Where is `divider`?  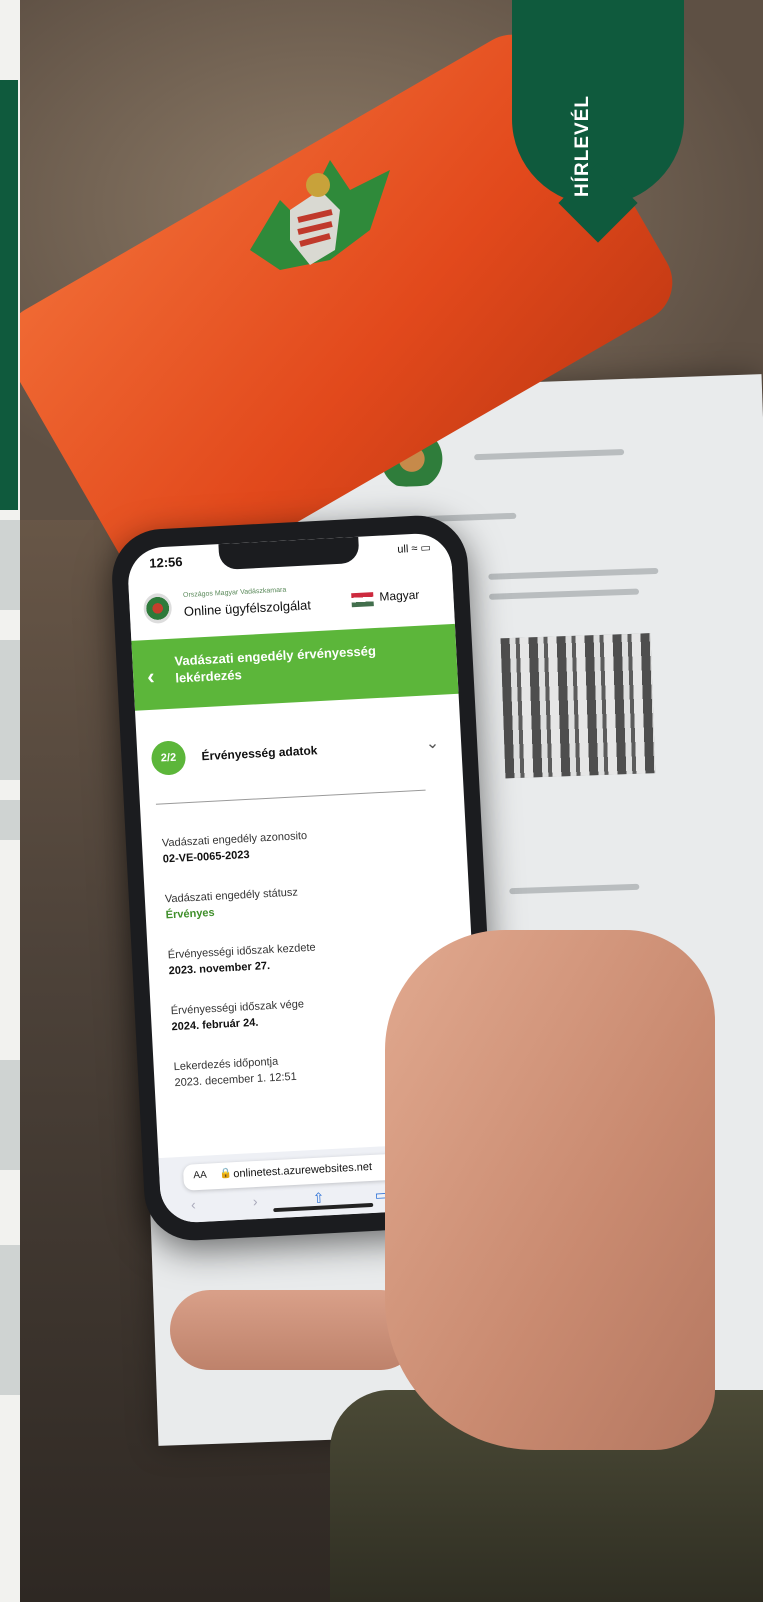 divider is located at coordinates (290, 797).